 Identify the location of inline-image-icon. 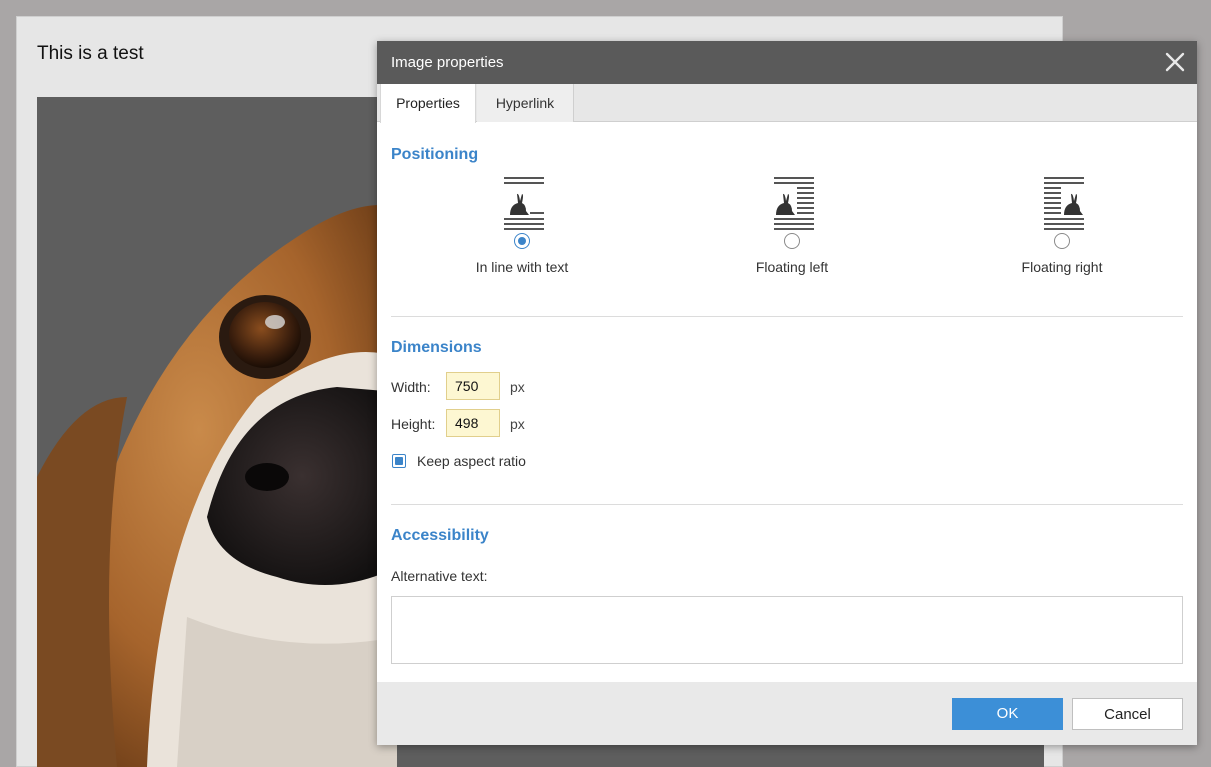
(524, 203).